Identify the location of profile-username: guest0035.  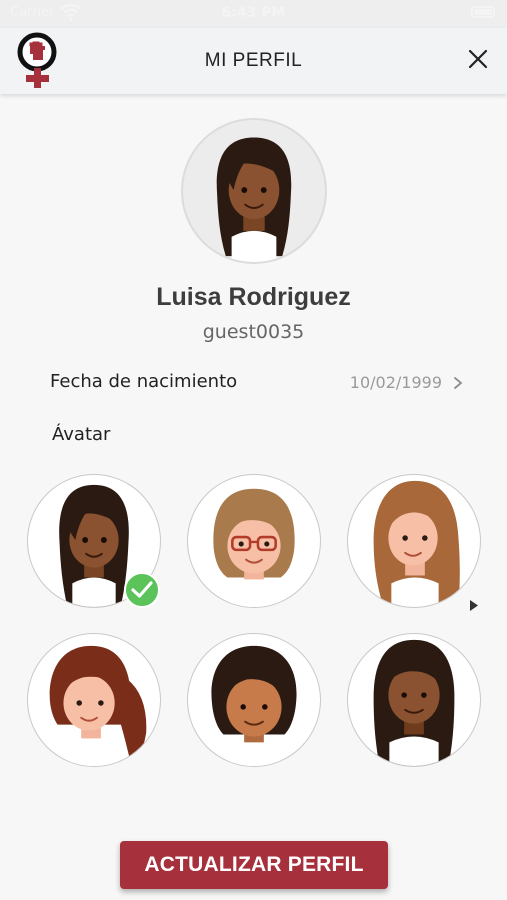
(253, 332).